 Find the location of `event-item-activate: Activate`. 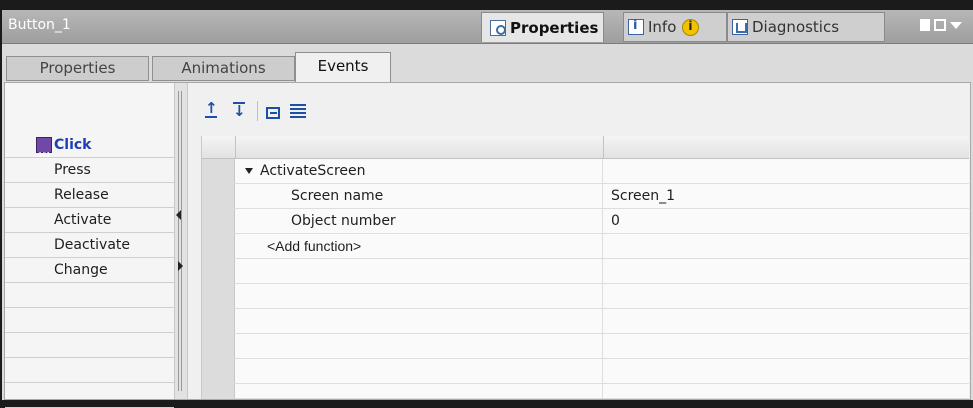

event-item-activate: Activate is located at coordinates (89, 220).